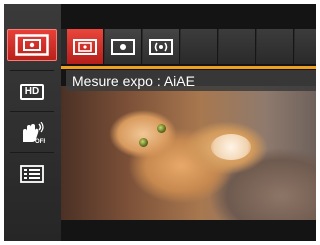 This screenshot has height=245, width=320. I want to click on stabilization-off-icon: OFF, so click(34, 133).